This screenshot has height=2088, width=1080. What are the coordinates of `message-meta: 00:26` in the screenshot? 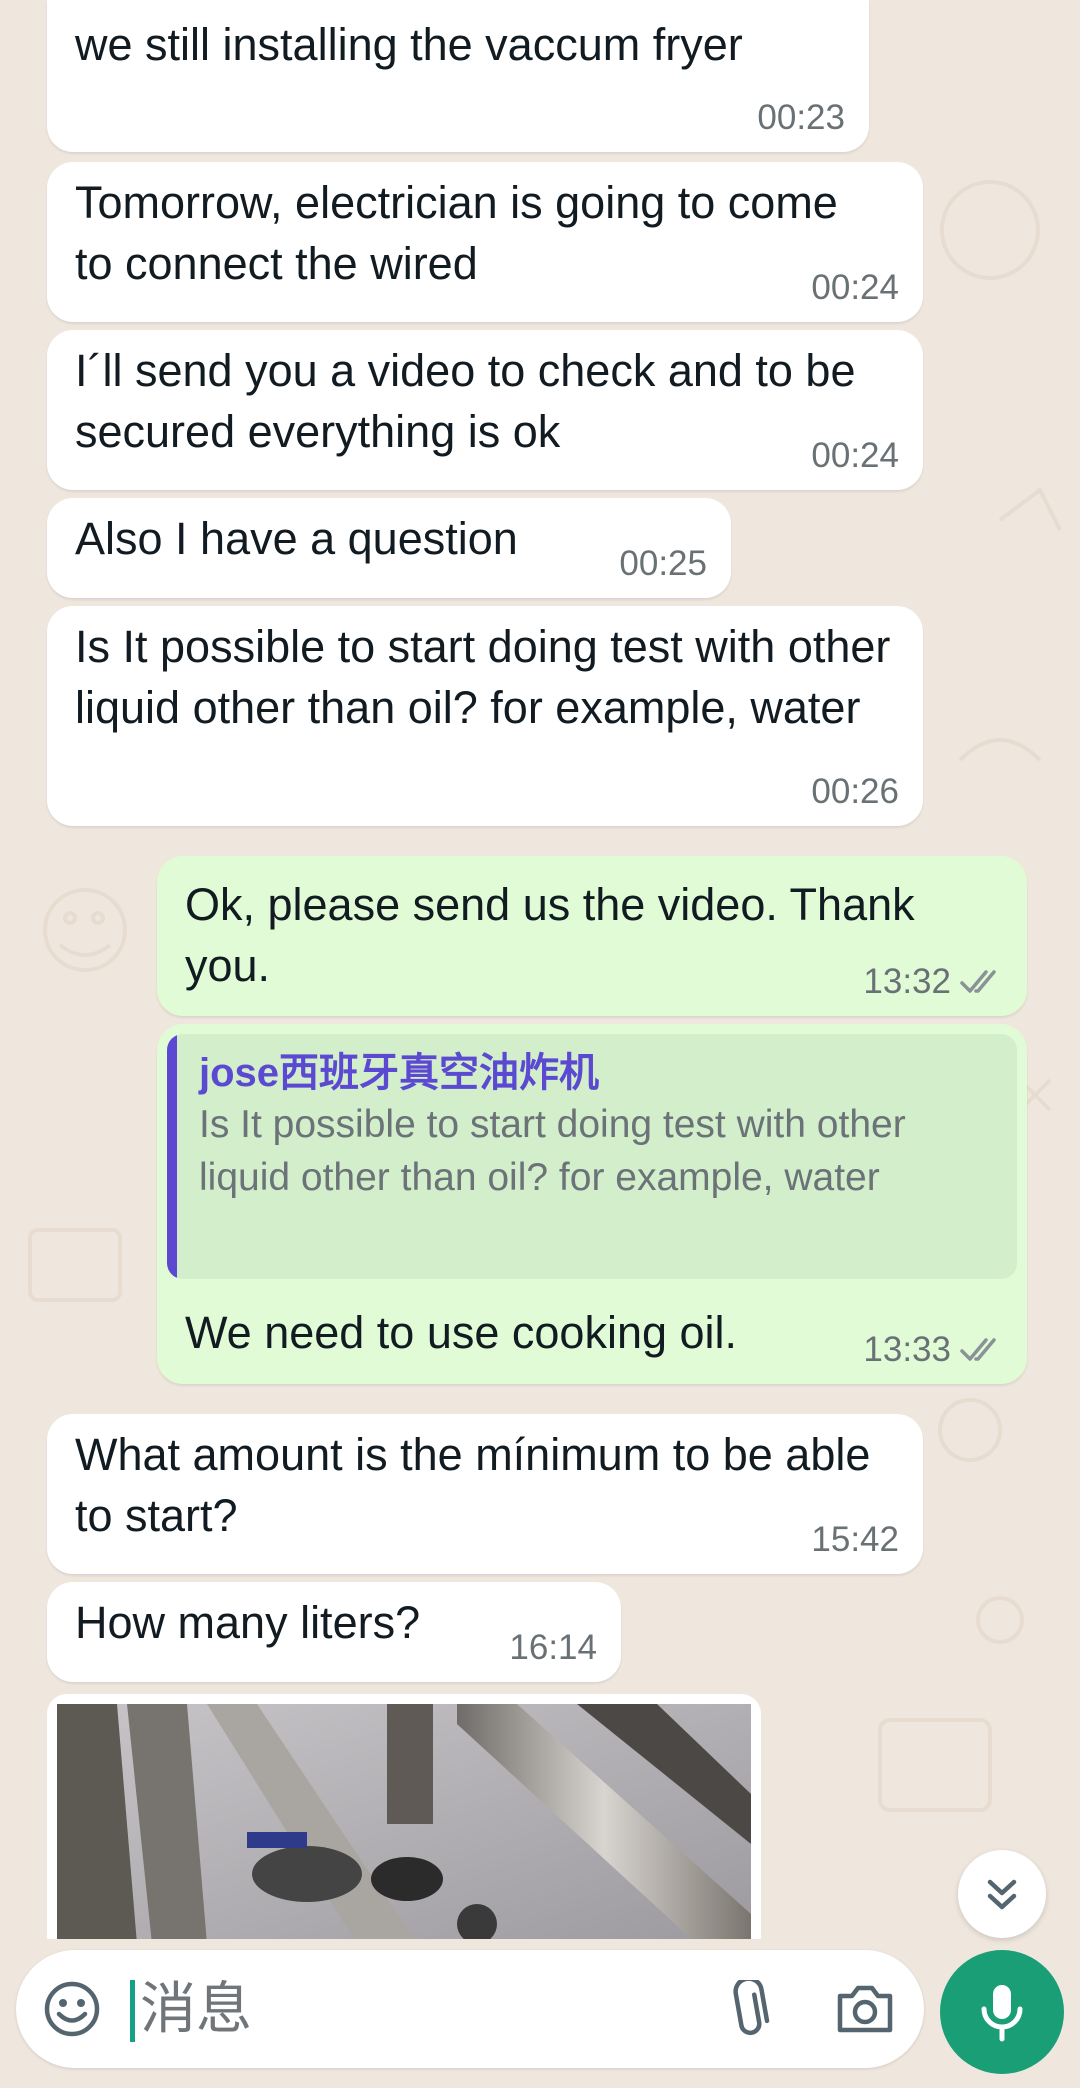 It's located at (855, 792).